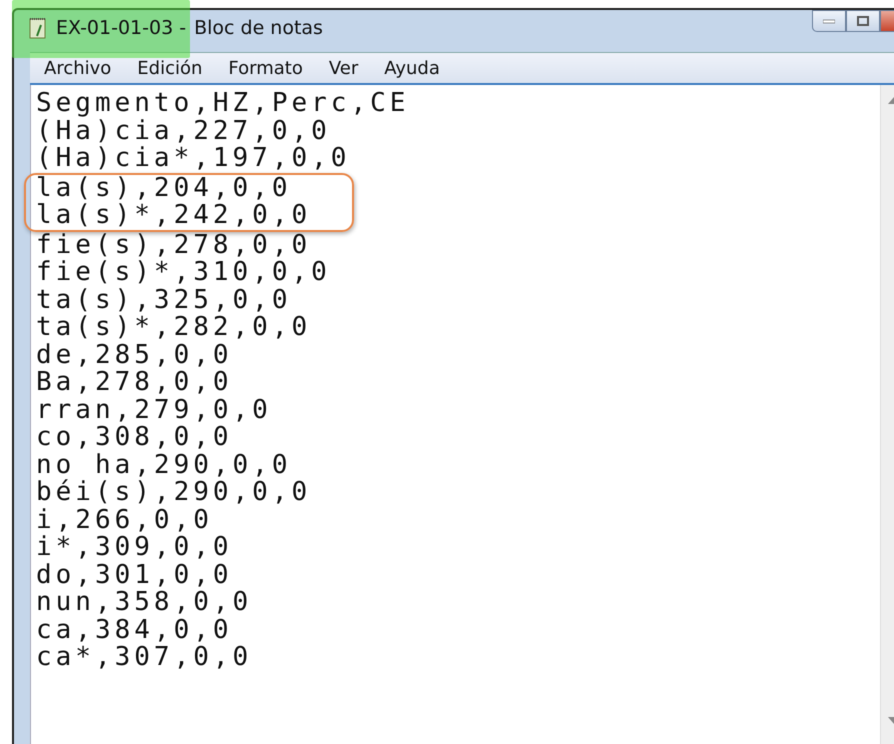 The image size is (894, 744). I want to click on maximize-icon, so click(863, 21).